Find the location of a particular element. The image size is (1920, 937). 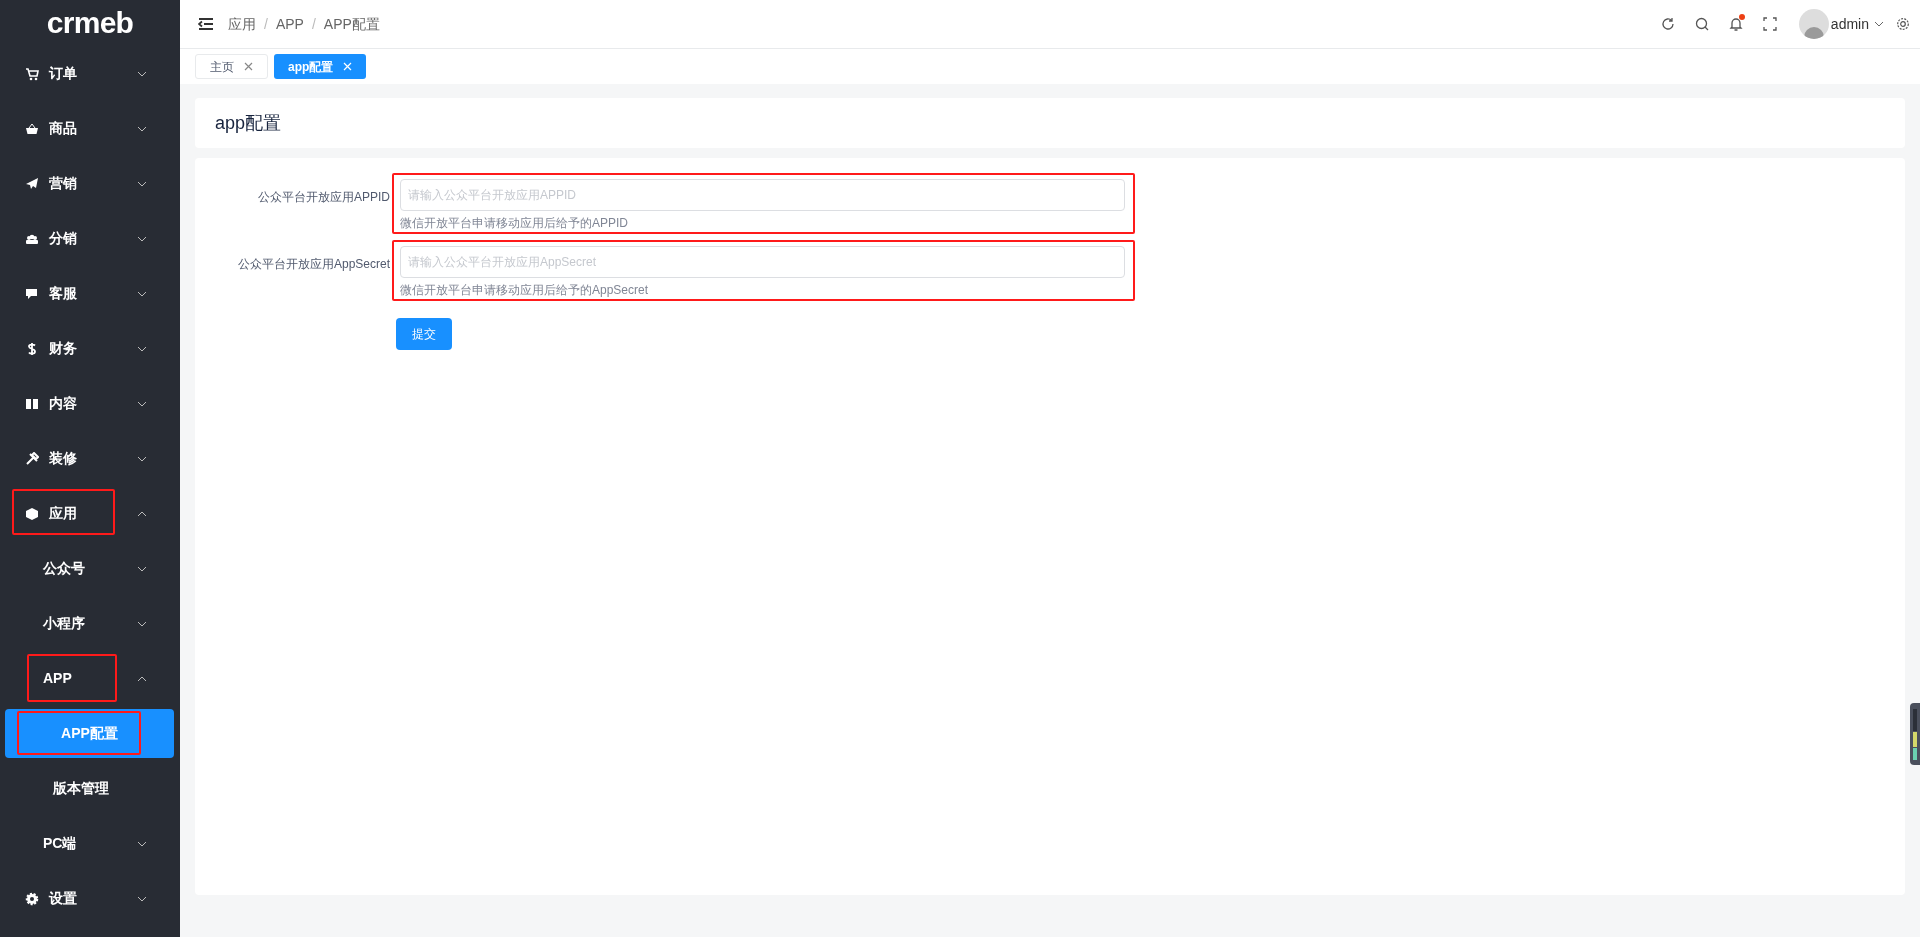

menu-item: 分销 is located at coordinates (63, 238).